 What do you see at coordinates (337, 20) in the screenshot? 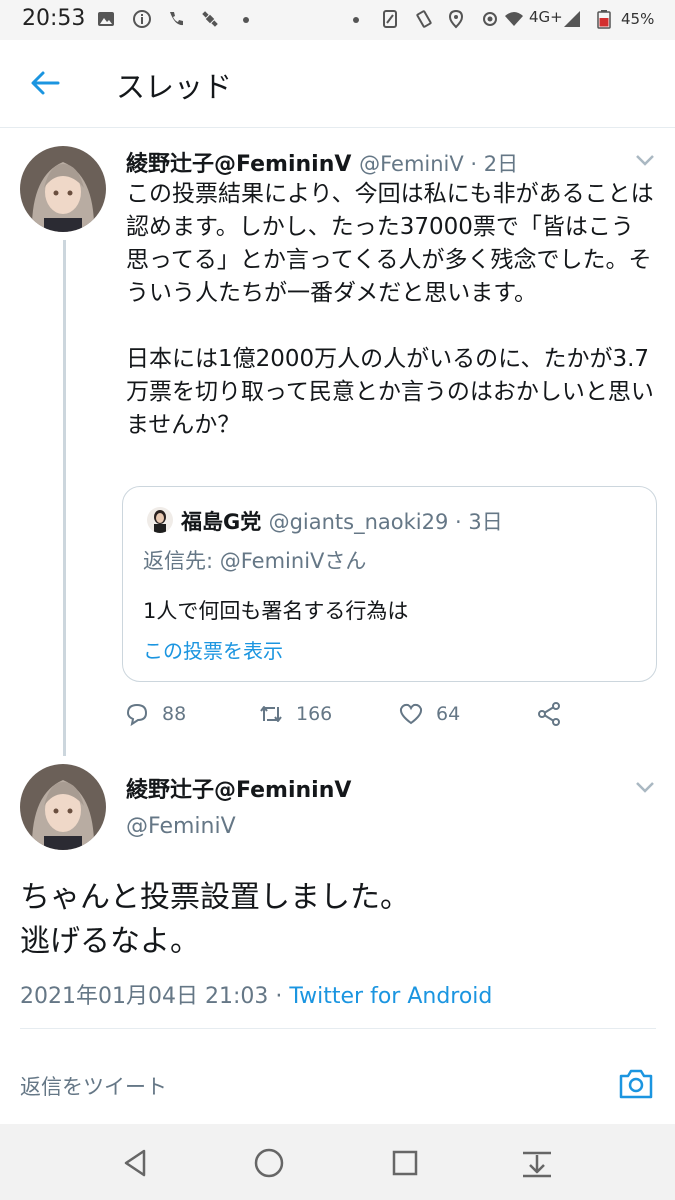
I see `status-bar: 20:53 4G+ 45%` at bounding box center [337, 20].